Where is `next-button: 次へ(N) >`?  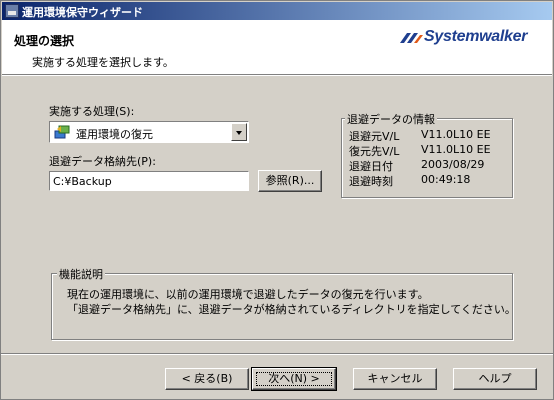 next-button: 次へ(N) > is located at coordinates (294, 379).